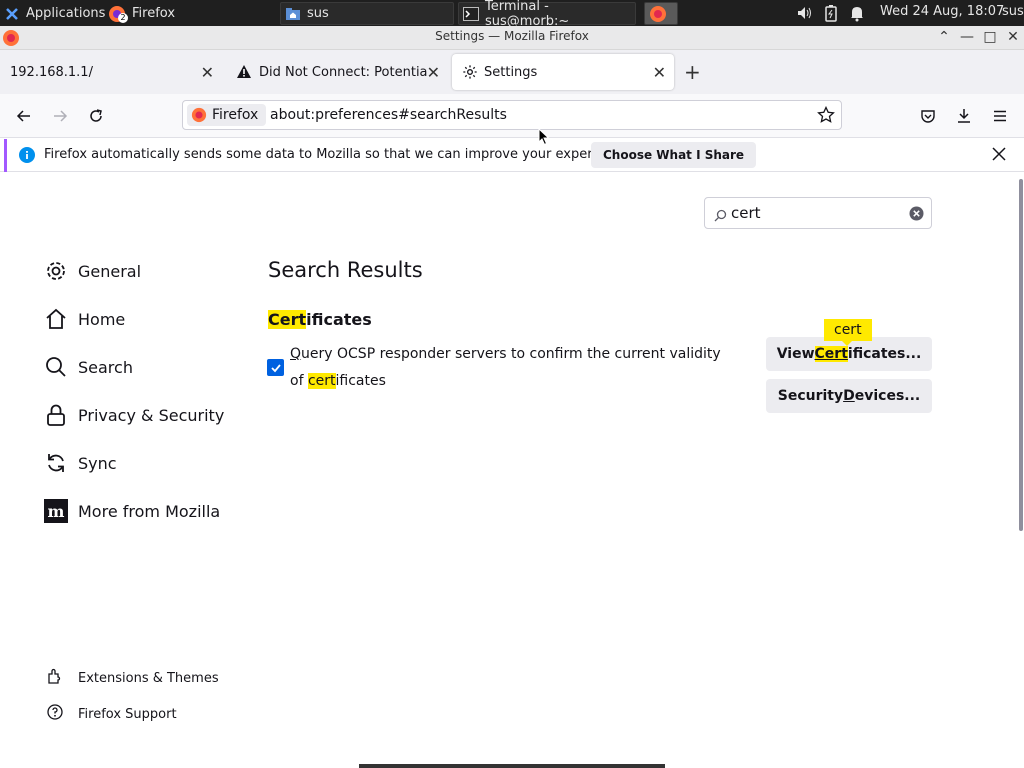 The image size is (1024, 768). I want to click on workspace-button, so click(661, 13).